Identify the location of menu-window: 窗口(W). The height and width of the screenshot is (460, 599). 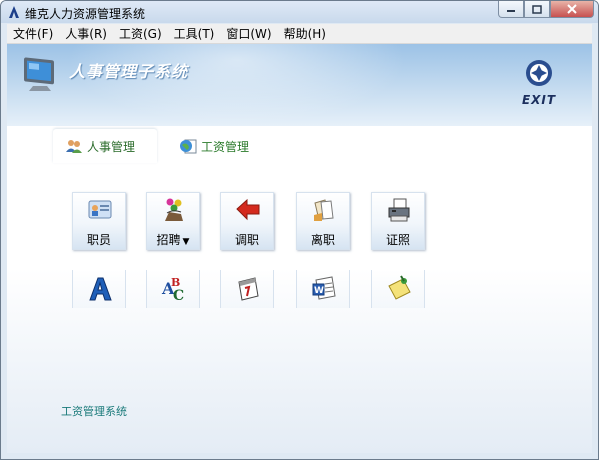
(248, 33).